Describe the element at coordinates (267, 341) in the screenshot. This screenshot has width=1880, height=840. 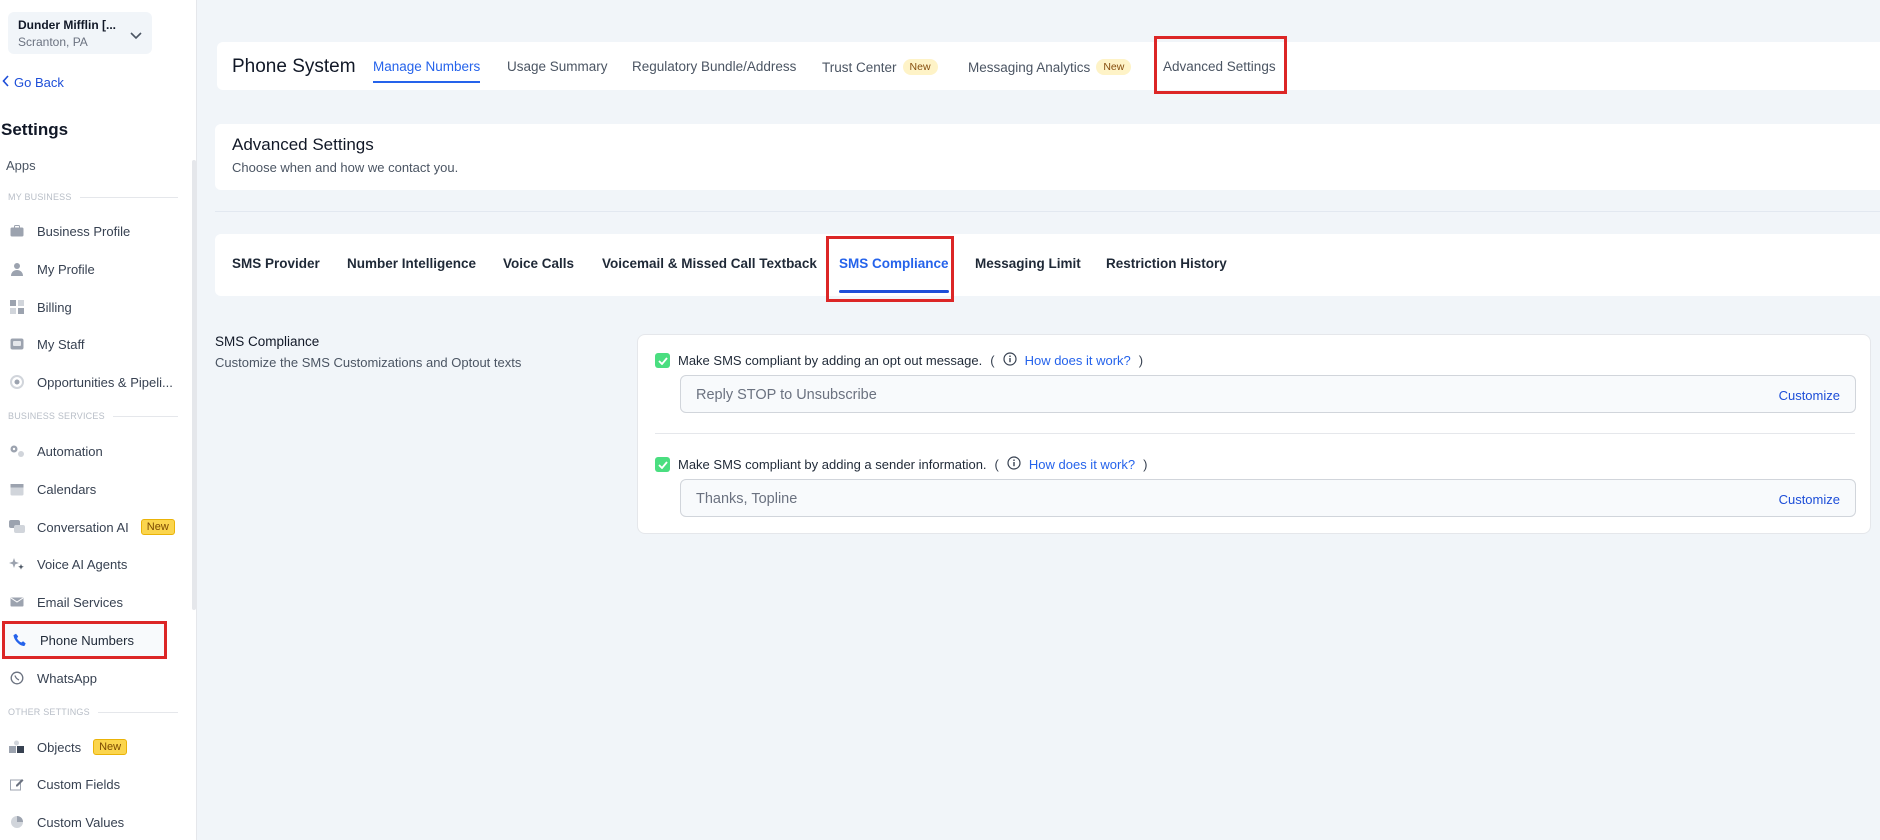
I see `compliance-title: SMS Compliance` at that location.